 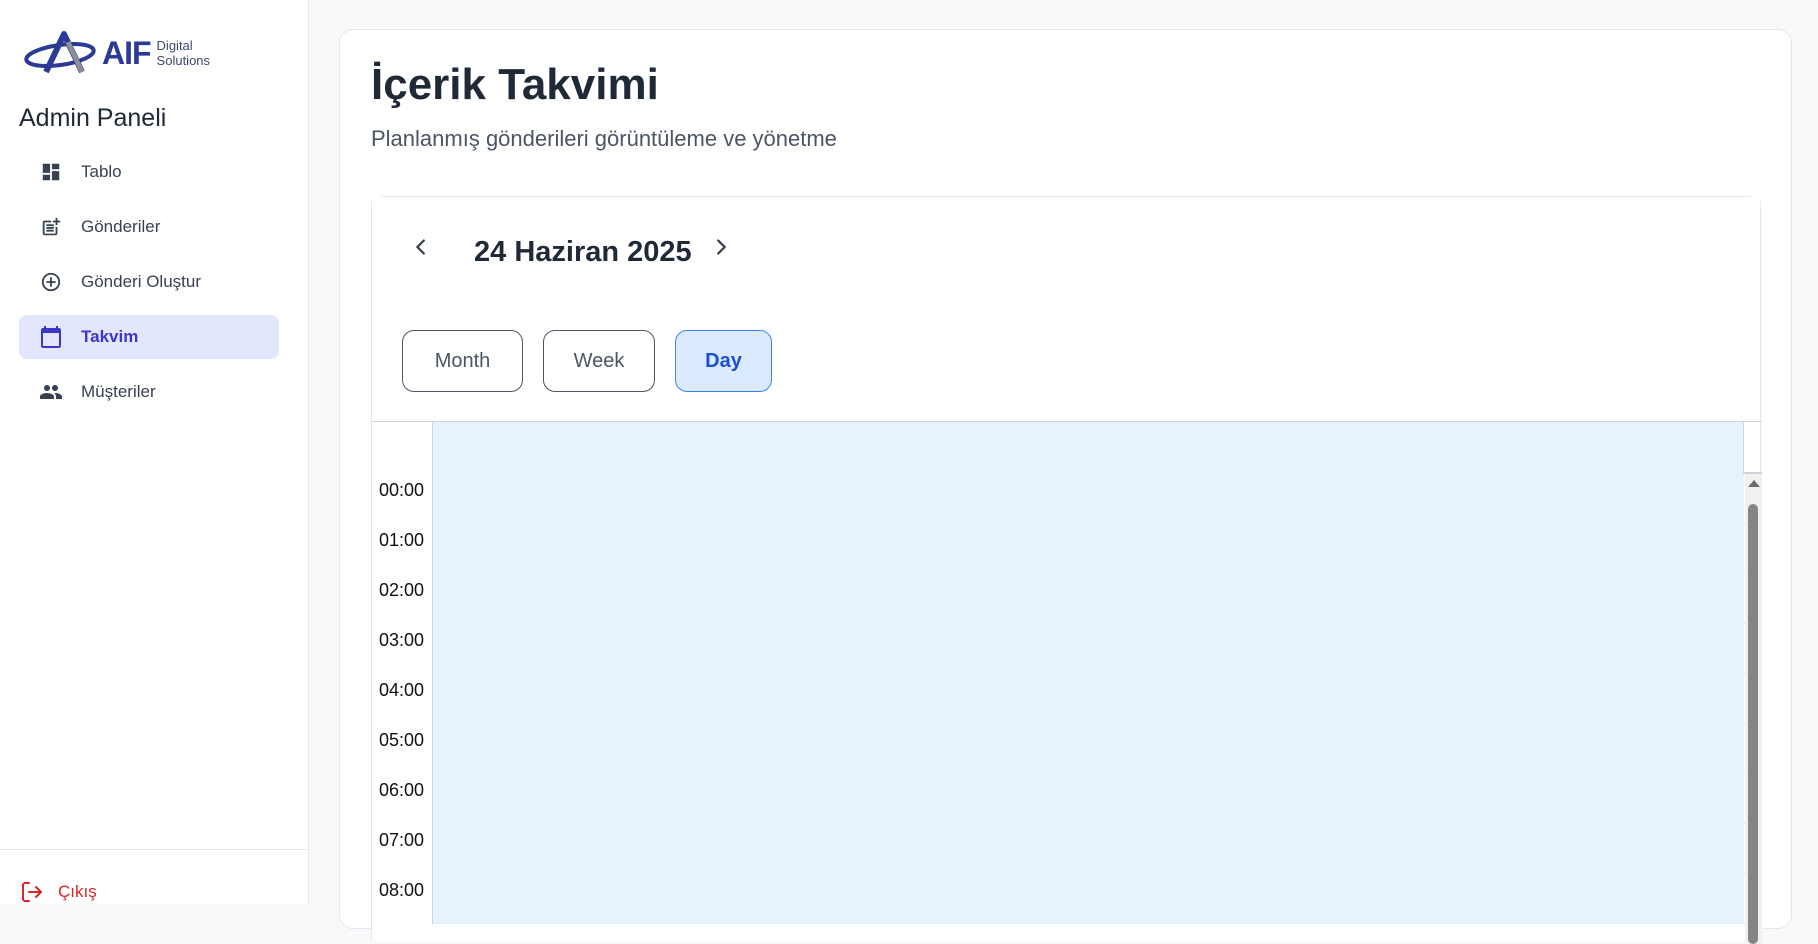 What do you see at coordinates (402, 649) in the screenshot?
I see `hour-label: 03:00` at bounding box center [402, 649].